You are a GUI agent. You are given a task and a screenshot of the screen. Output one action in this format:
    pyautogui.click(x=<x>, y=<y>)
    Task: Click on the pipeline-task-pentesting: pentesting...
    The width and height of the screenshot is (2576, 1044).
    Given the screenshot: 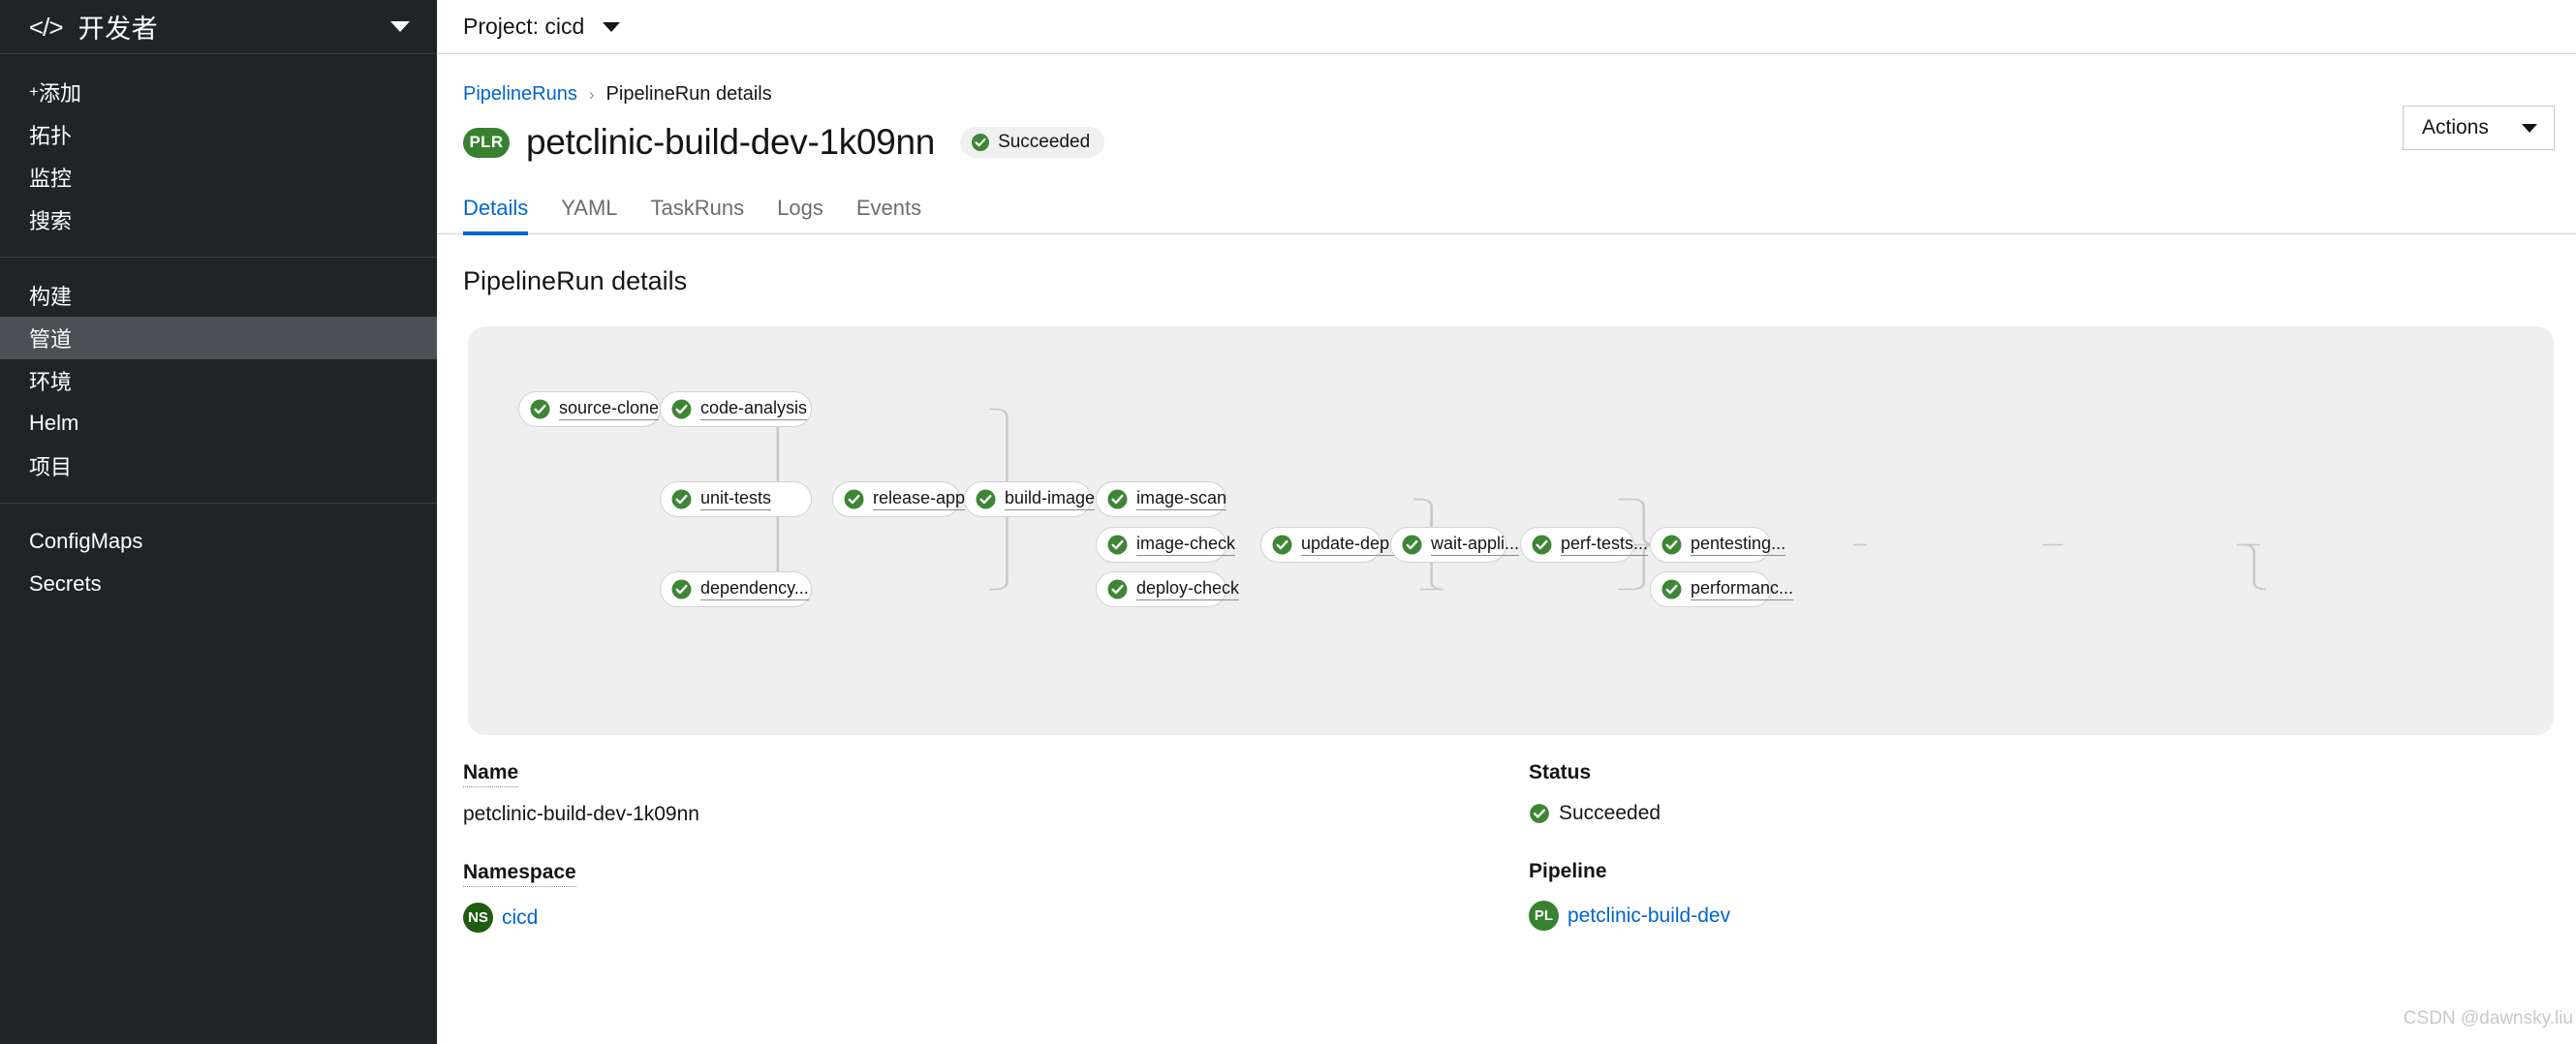 What is the action you would take?
    pyautogui.click(x=1718, y=545)
    